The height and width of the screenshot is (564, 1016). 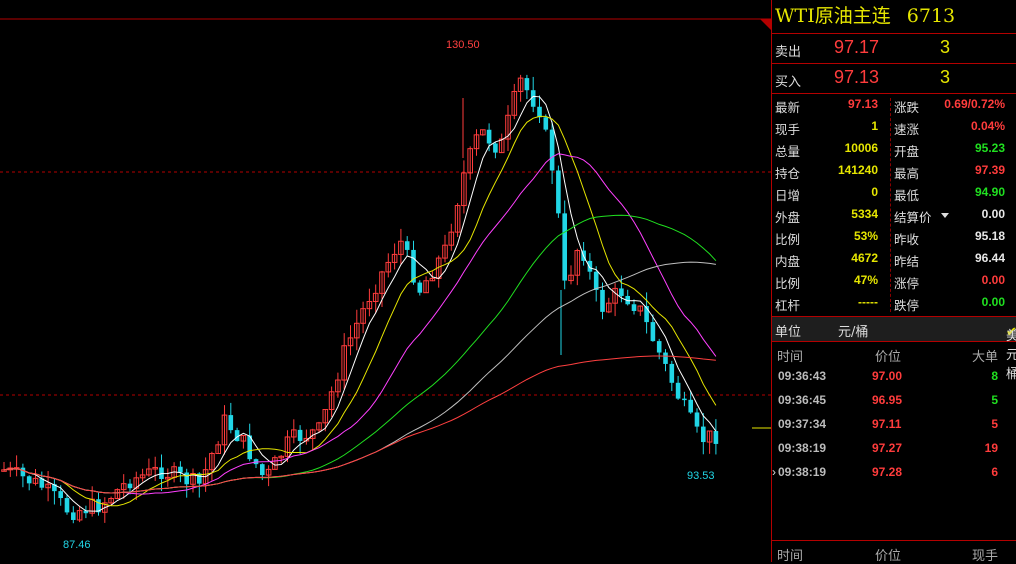 I want to click on tick-row: 09:38:19 97.27 19, so click(x=894, y=448).